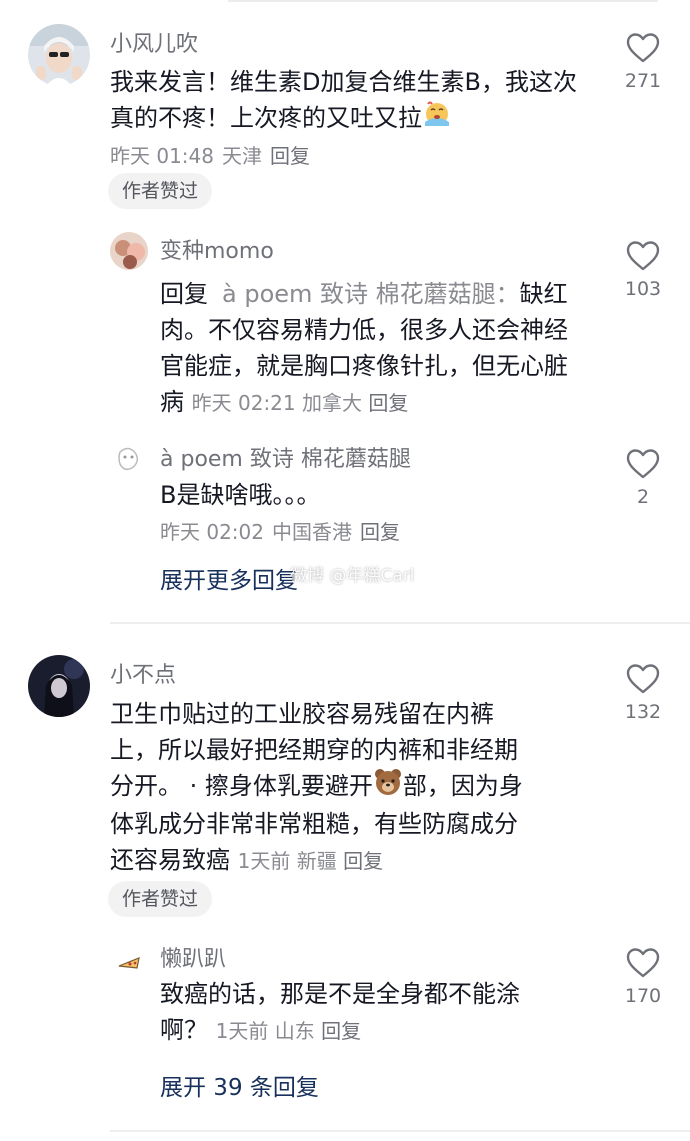  What do you see at coordinates (371, 294) in the screenshot?
I see `reply-target: à poem 致诗 棉花蘑菇腿：` at bounding box center [371, 294].